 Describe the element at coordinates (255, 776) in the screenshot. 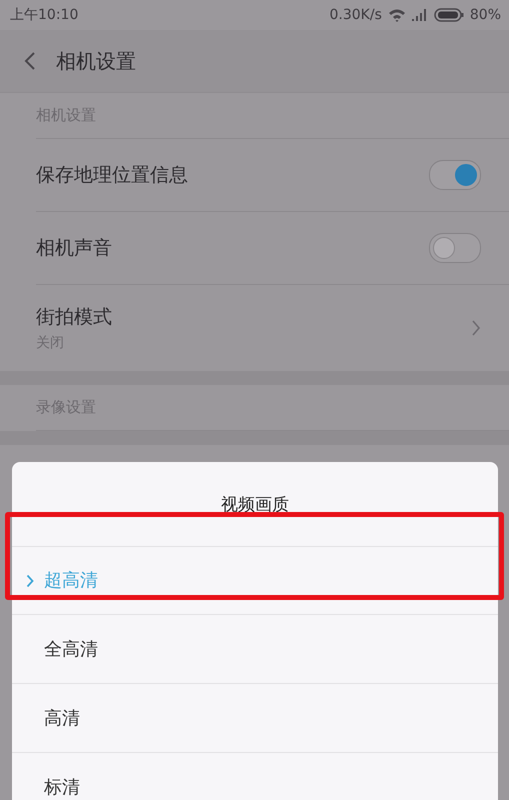

I see `quality-option: 标清` at that location.